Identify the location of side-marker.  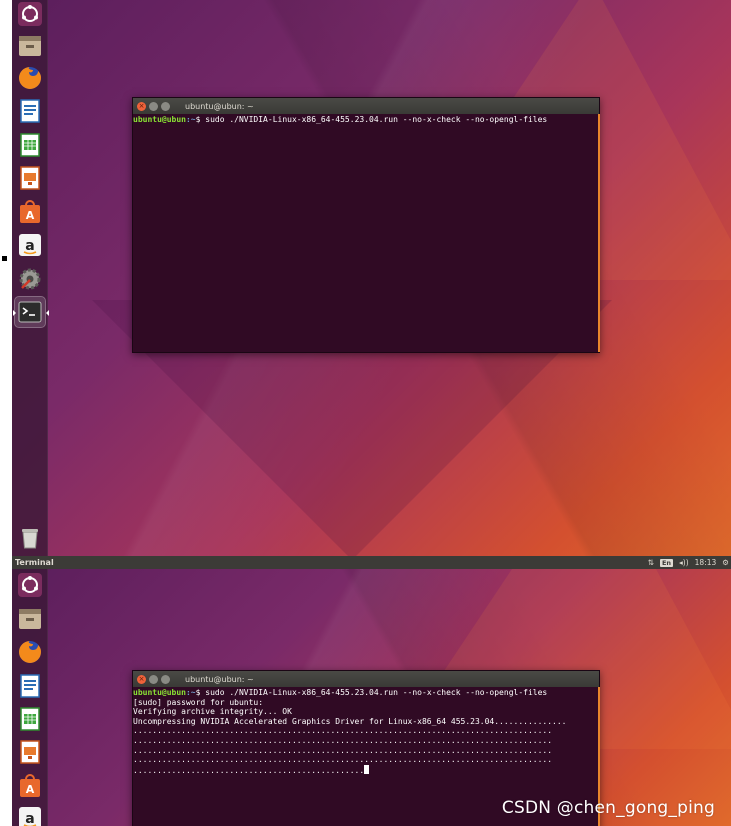
(4, 258).